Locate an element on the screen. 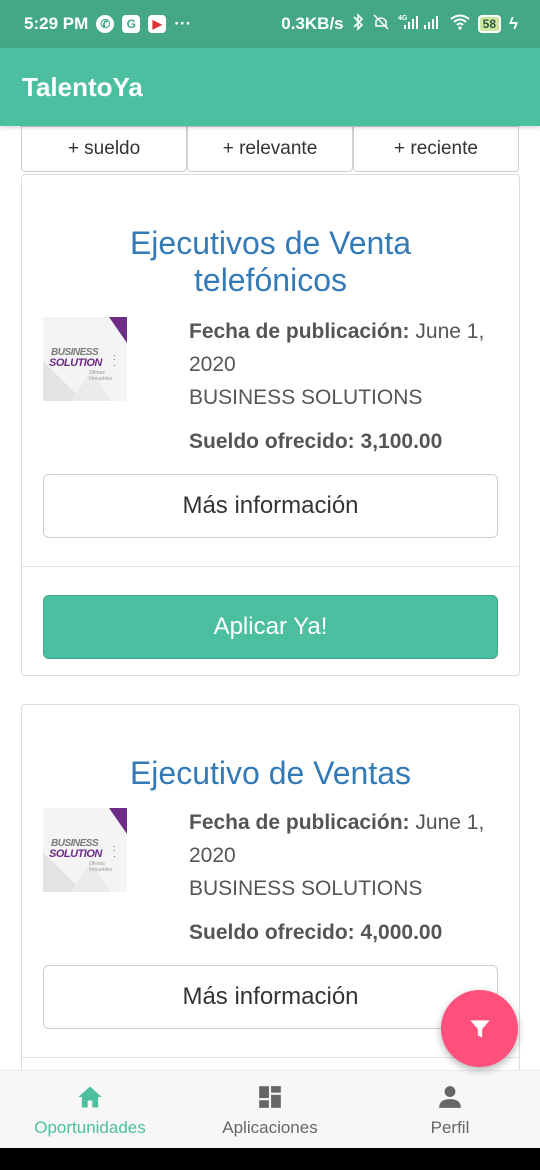 This screenshot has height=1170, width=540. job-title: Ejecutivos de Venta telefónicos is located at coordinates (270, 262).